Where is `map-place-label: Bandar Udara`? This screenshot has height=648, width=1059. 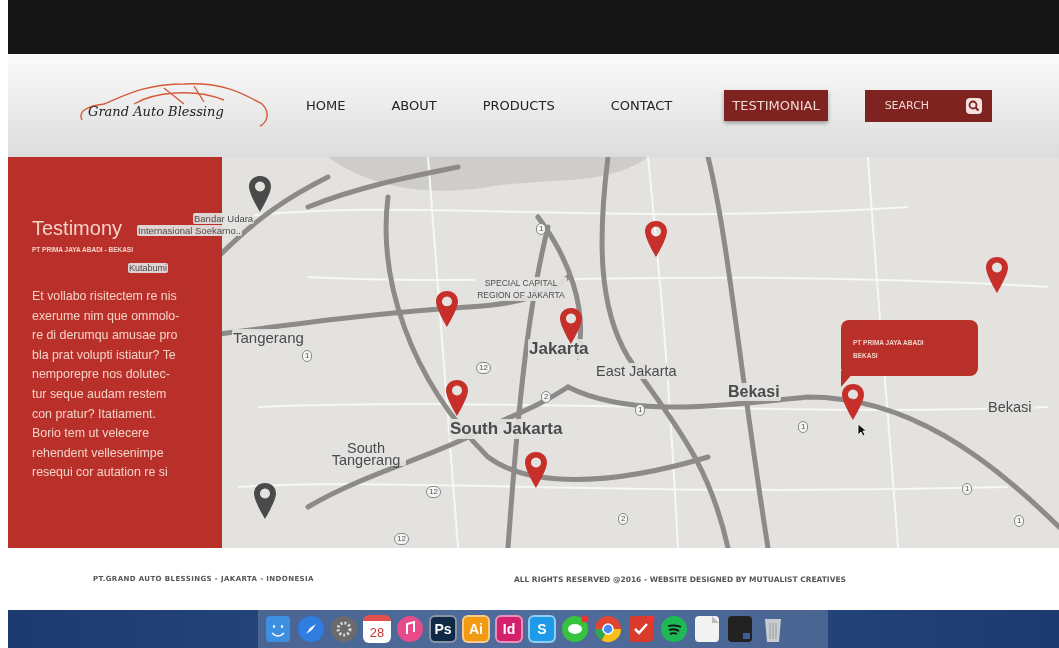 map-place-label: Bandar Udara is located at coordinates (224, 218).